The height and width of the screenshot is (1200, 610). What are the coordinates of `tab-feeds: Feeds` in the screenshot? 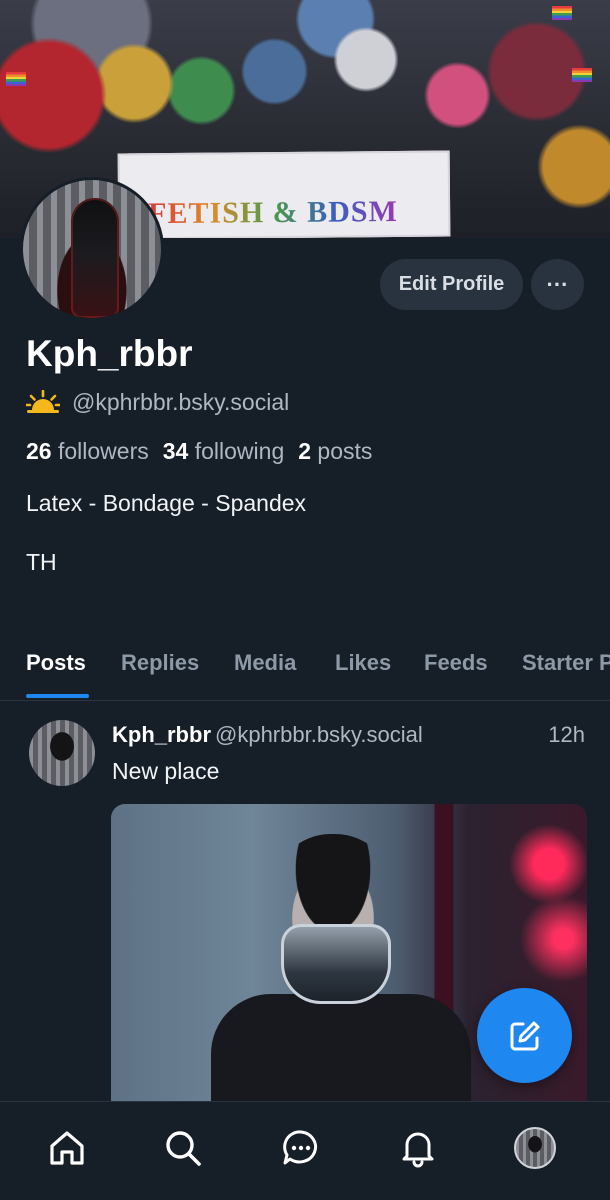 It's located at (456, 663).